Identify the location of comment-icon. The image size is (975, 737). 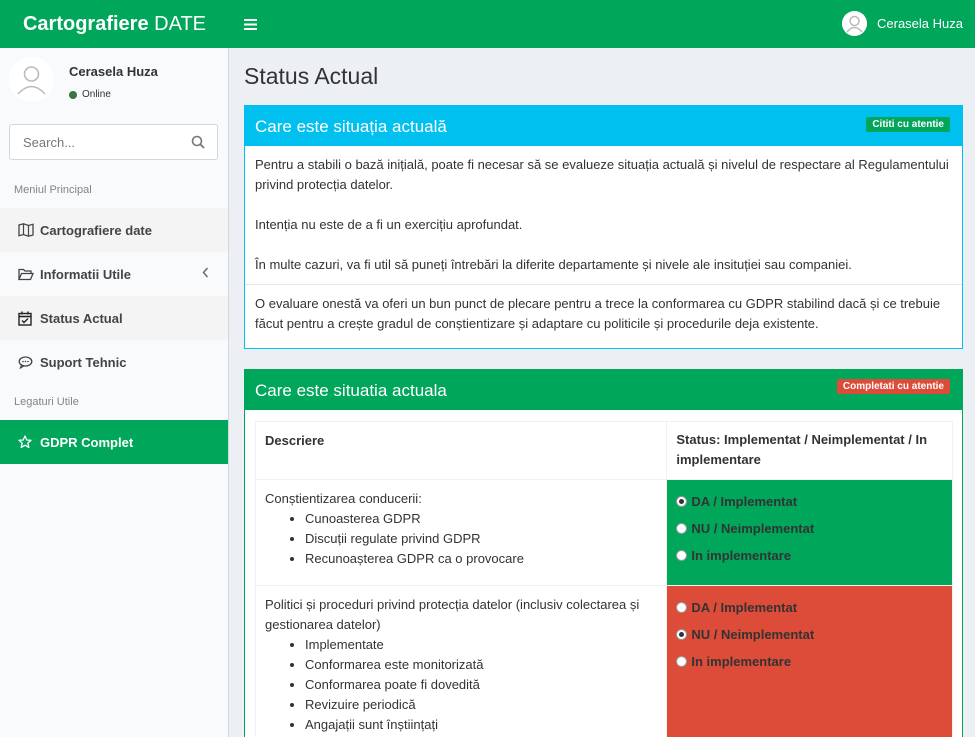
(25, 362).